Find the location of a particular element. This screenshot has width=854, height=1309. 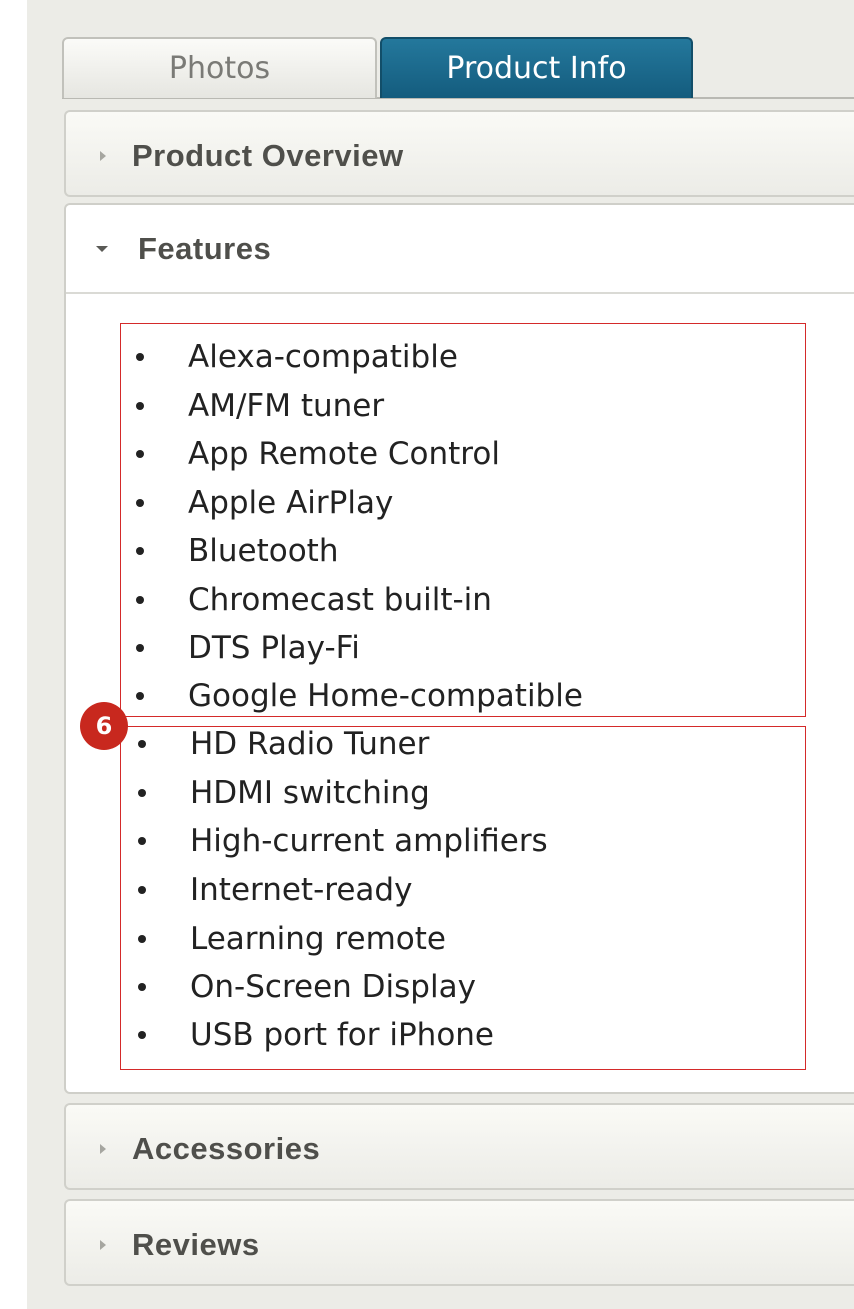

section-title: Features is located at coordinates (205, 248).